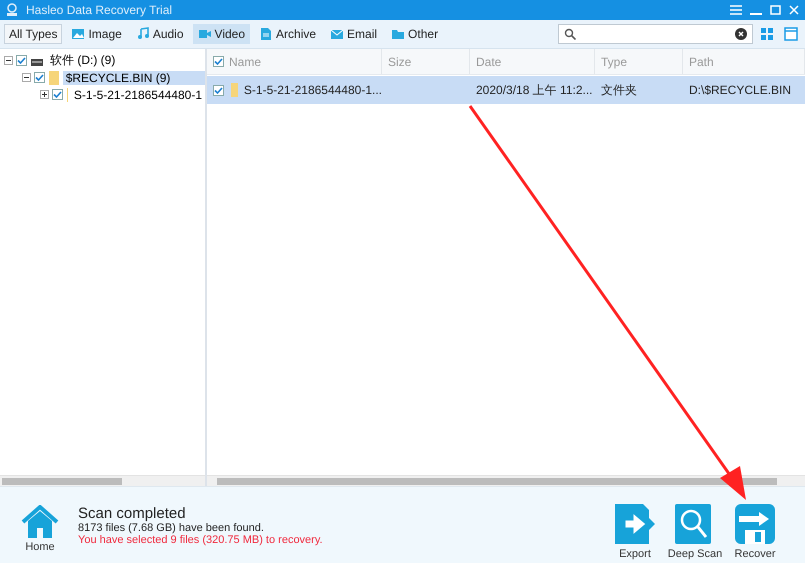  Describe the element at coordinates (201, 540) in the screenshot. I see `selection-summary: You have selected 9 files (320.75 MB) to recovery.` at that location.